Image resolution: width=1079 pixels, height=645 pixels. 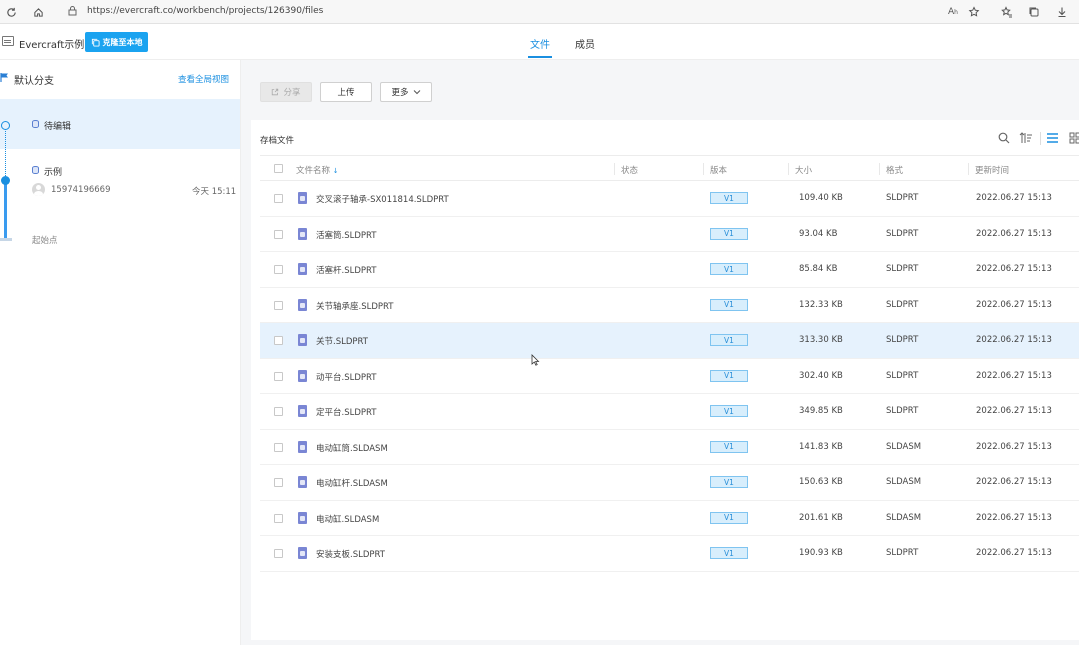 I want to click on node-label-commit: 示例, so click(x=53, y=171).